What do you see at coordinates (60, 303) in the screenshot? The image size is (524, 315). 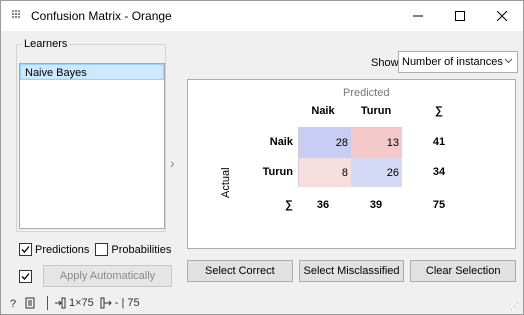 I see `input-icon` at bounding box center [60, 303].